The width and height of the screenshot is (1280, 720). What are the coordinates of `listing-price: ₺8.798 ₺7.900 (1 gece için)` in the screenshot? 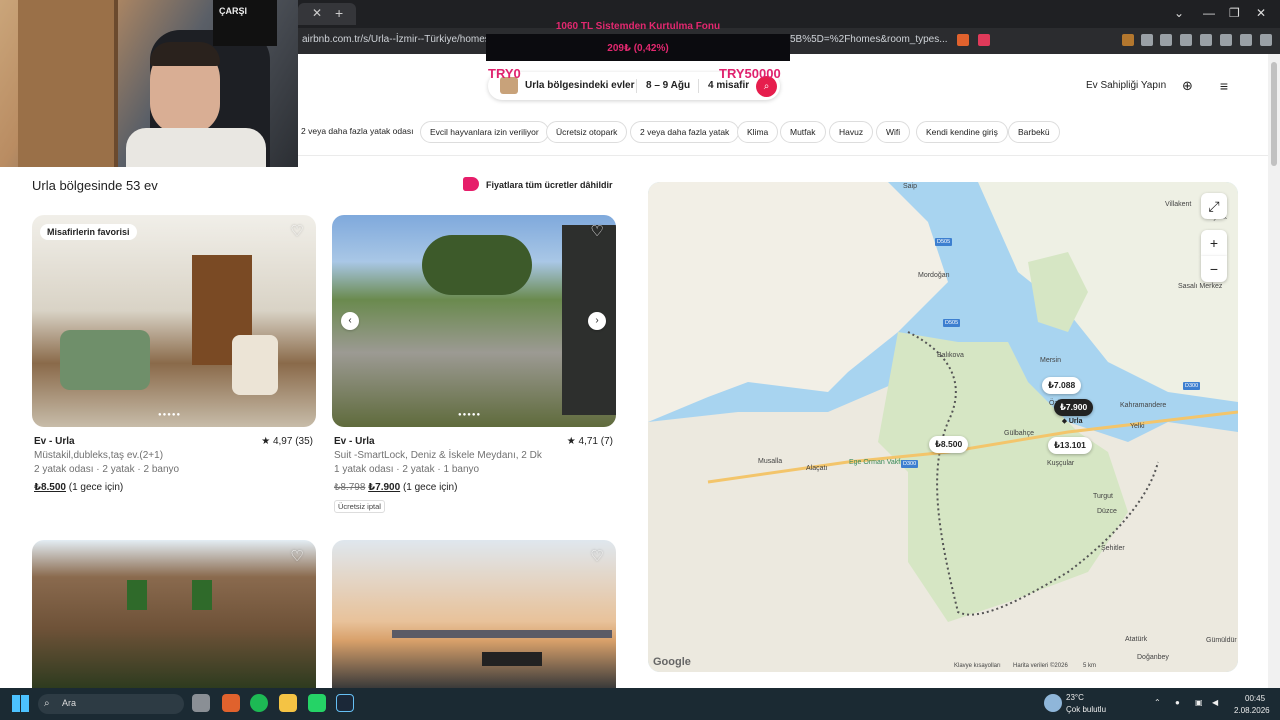 It's located at (395, 487).